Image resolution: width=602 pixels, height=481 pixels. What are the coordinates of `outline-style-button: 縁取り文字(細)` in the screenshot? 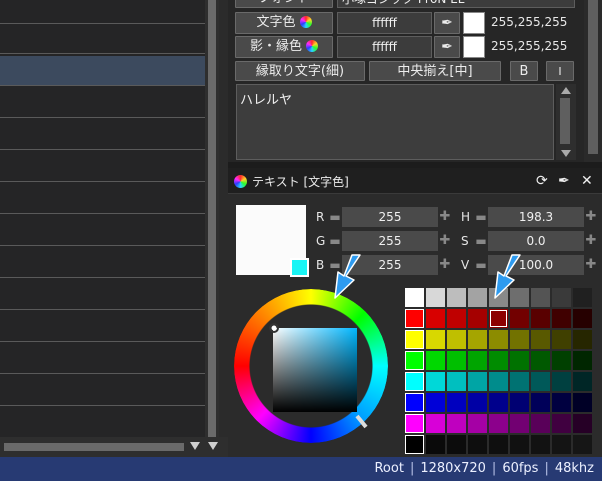 It's located at (300, 71).